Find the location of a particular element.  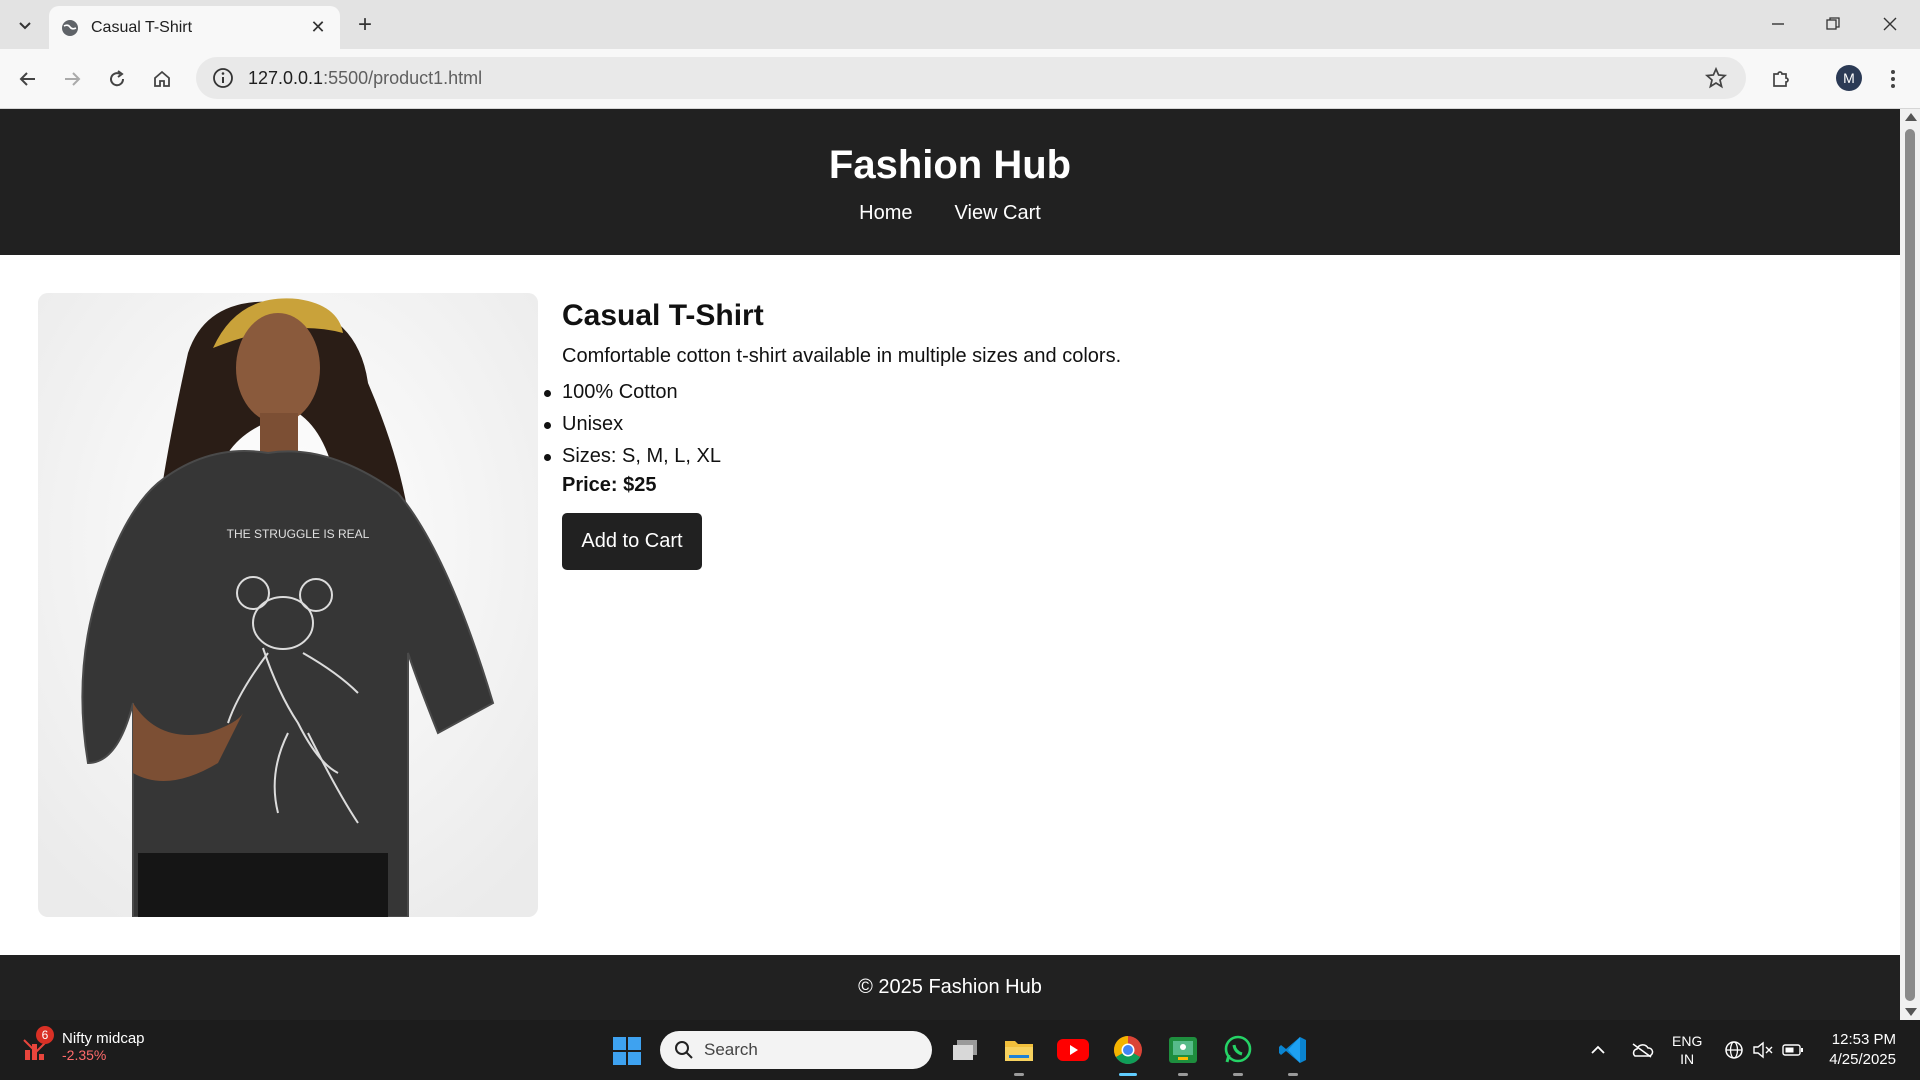

browser-toolbar: 127.0.0.1:5500/product1.html M is located at coordinates (960, 79).